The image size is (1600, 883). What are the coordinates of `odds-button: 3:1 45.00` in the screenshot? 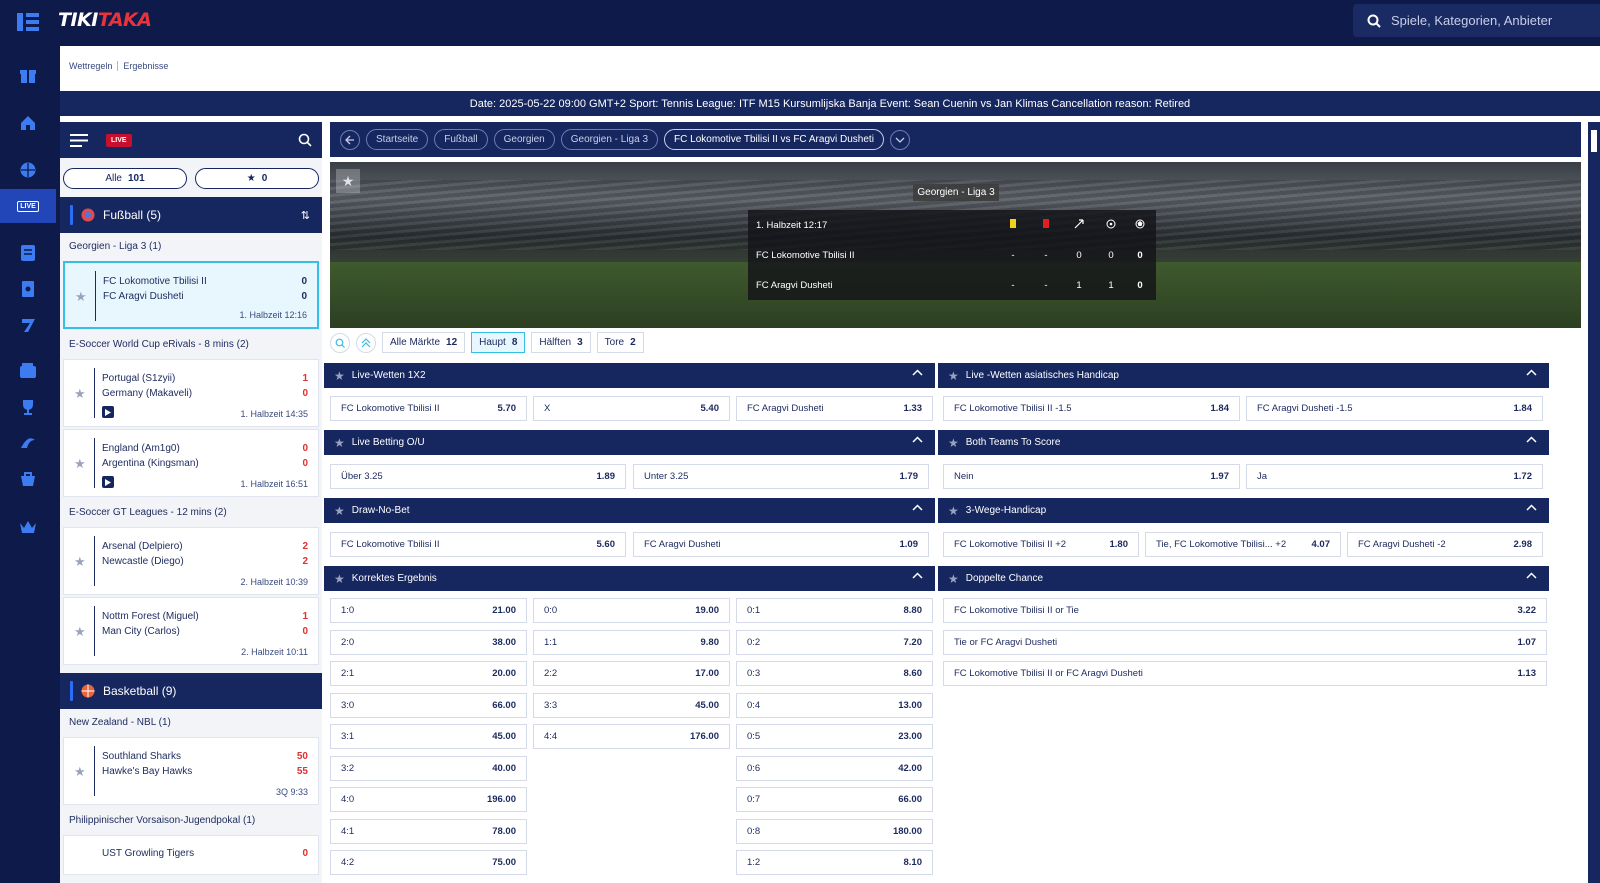 It's located at (428, 736).